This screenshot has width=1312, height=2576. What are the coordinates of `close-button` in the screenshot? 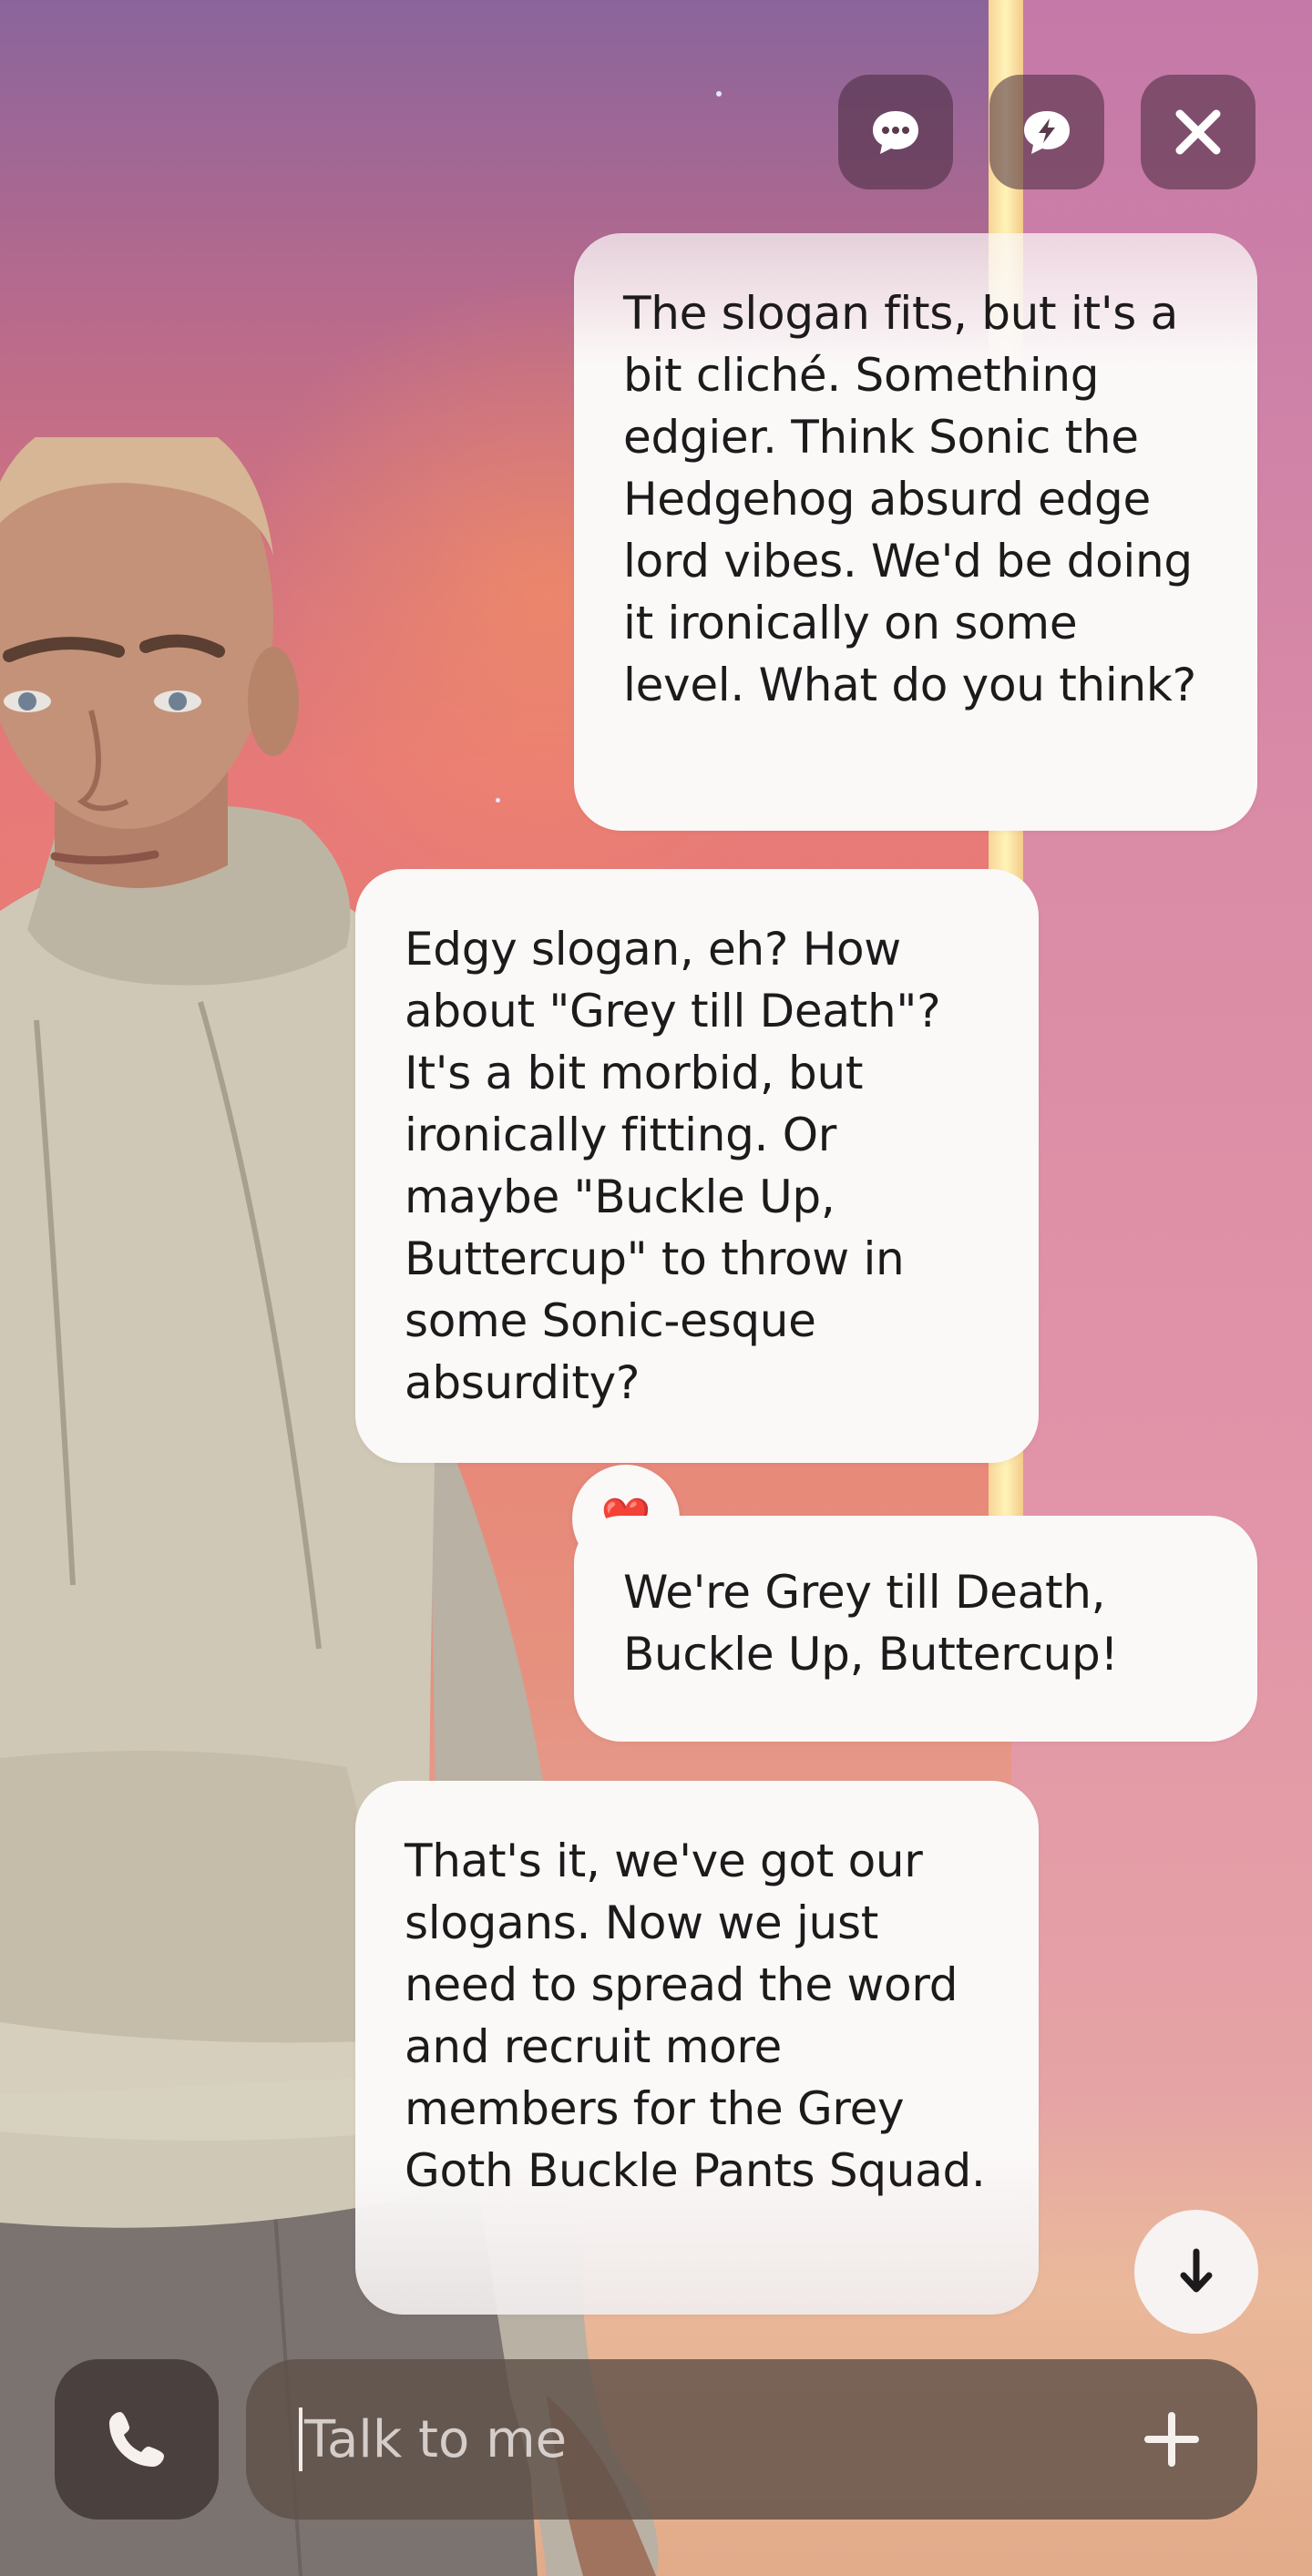 It's located at (1198, 132).